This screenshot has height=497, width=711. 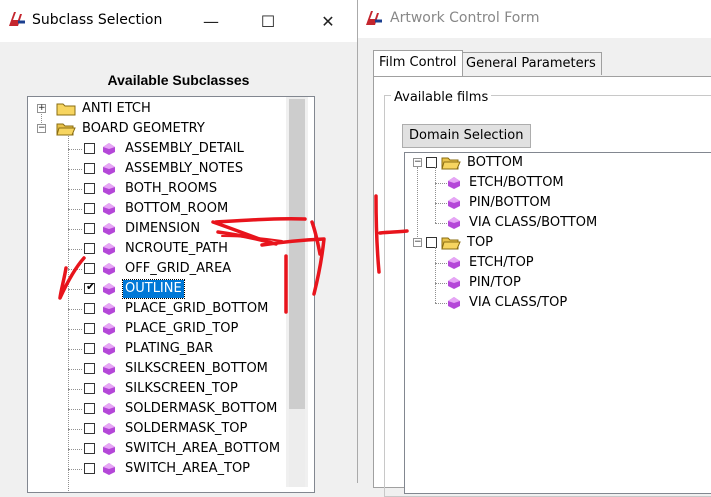 I want to click on subclass-checkbox: ✔, so click(x=90, y=287).